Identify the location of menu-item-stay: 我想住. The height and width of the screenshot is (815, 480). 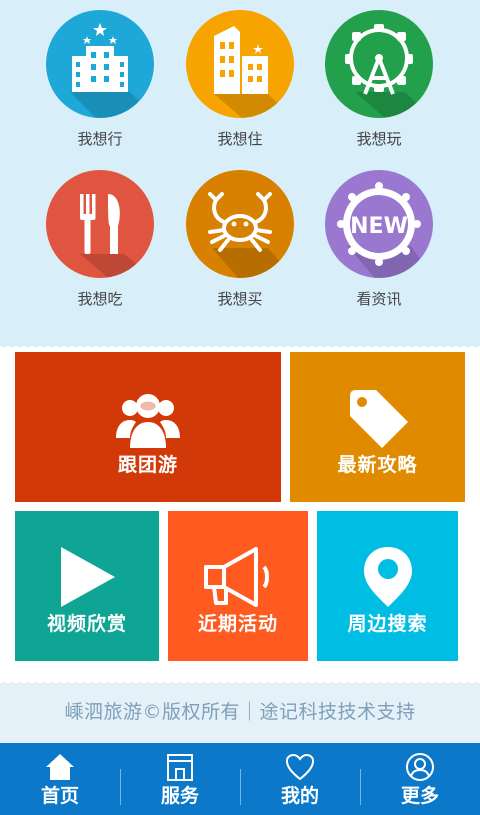
(240, 79).